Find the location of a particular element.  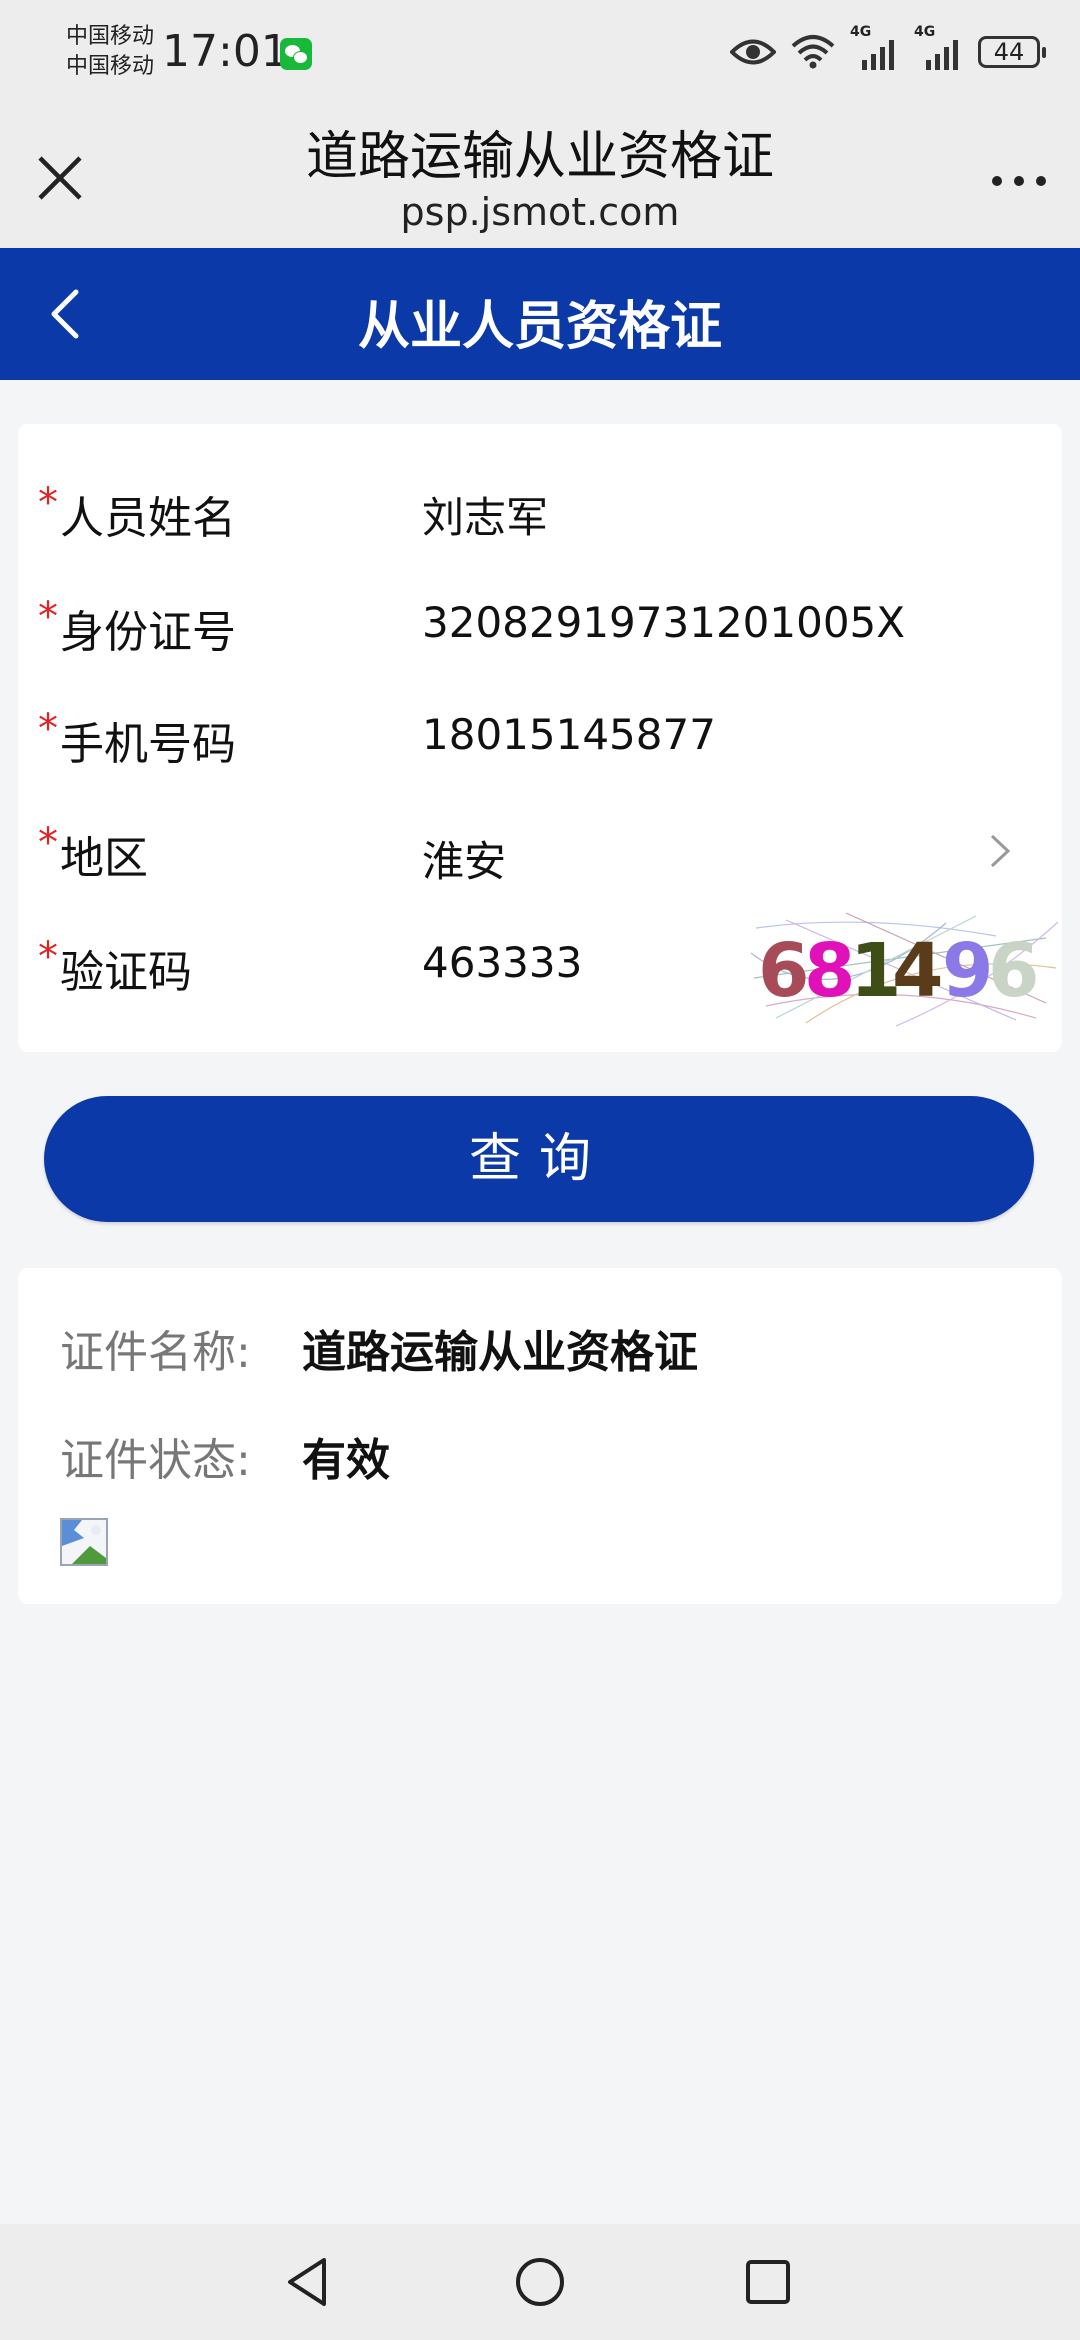

navigation-bar is located at coordinates (540, 2282).